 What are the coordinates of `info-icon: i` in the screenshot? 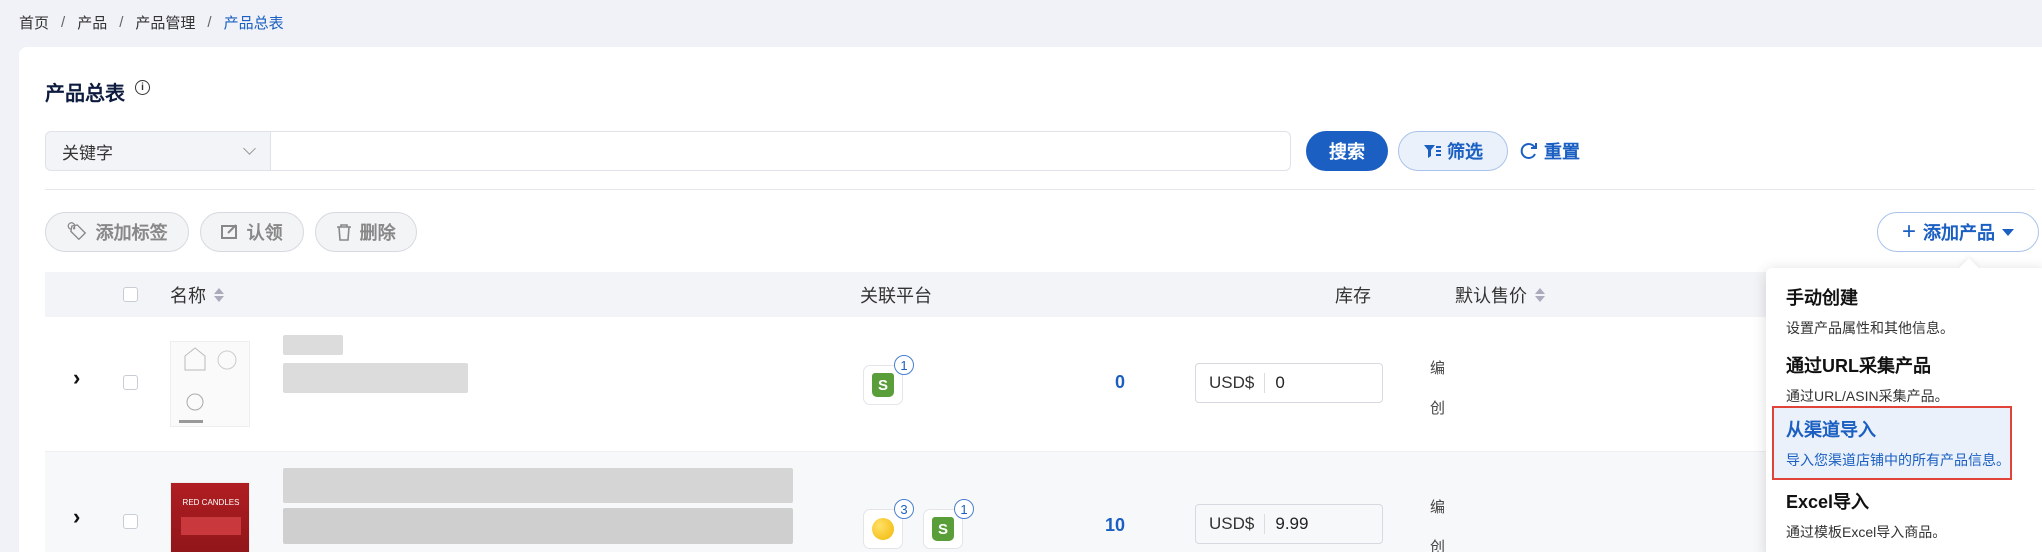 It's located at (142, 87).